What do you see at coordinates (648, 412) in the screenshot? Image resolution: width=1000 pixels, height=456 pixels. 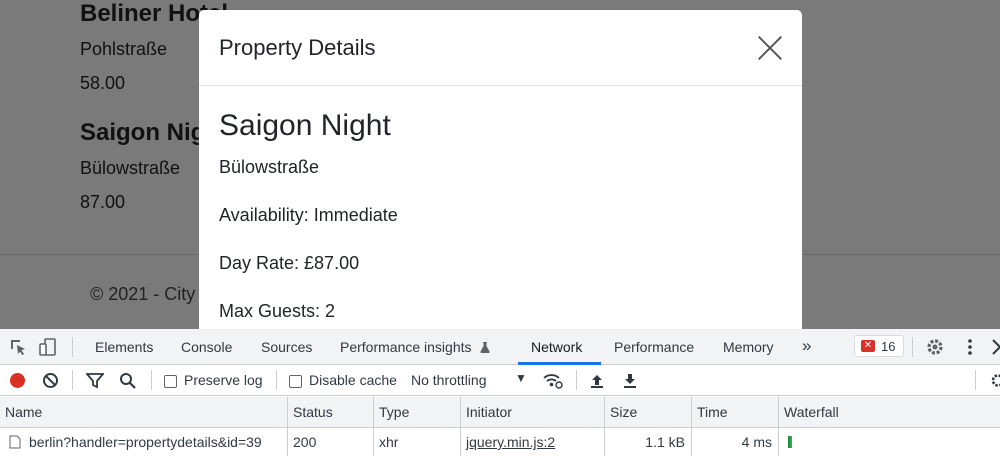 I see `col-size-header: Size` at bounding box center [648, 412].